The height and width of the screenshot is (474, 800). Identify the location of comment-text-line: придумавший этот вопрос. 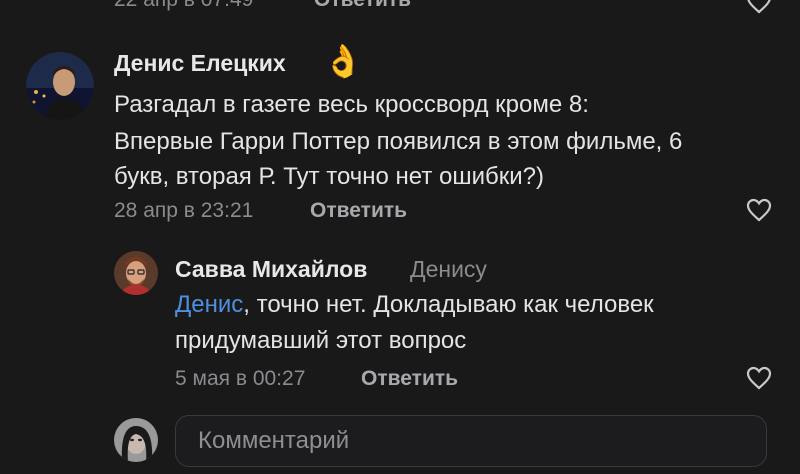
(321, 340).